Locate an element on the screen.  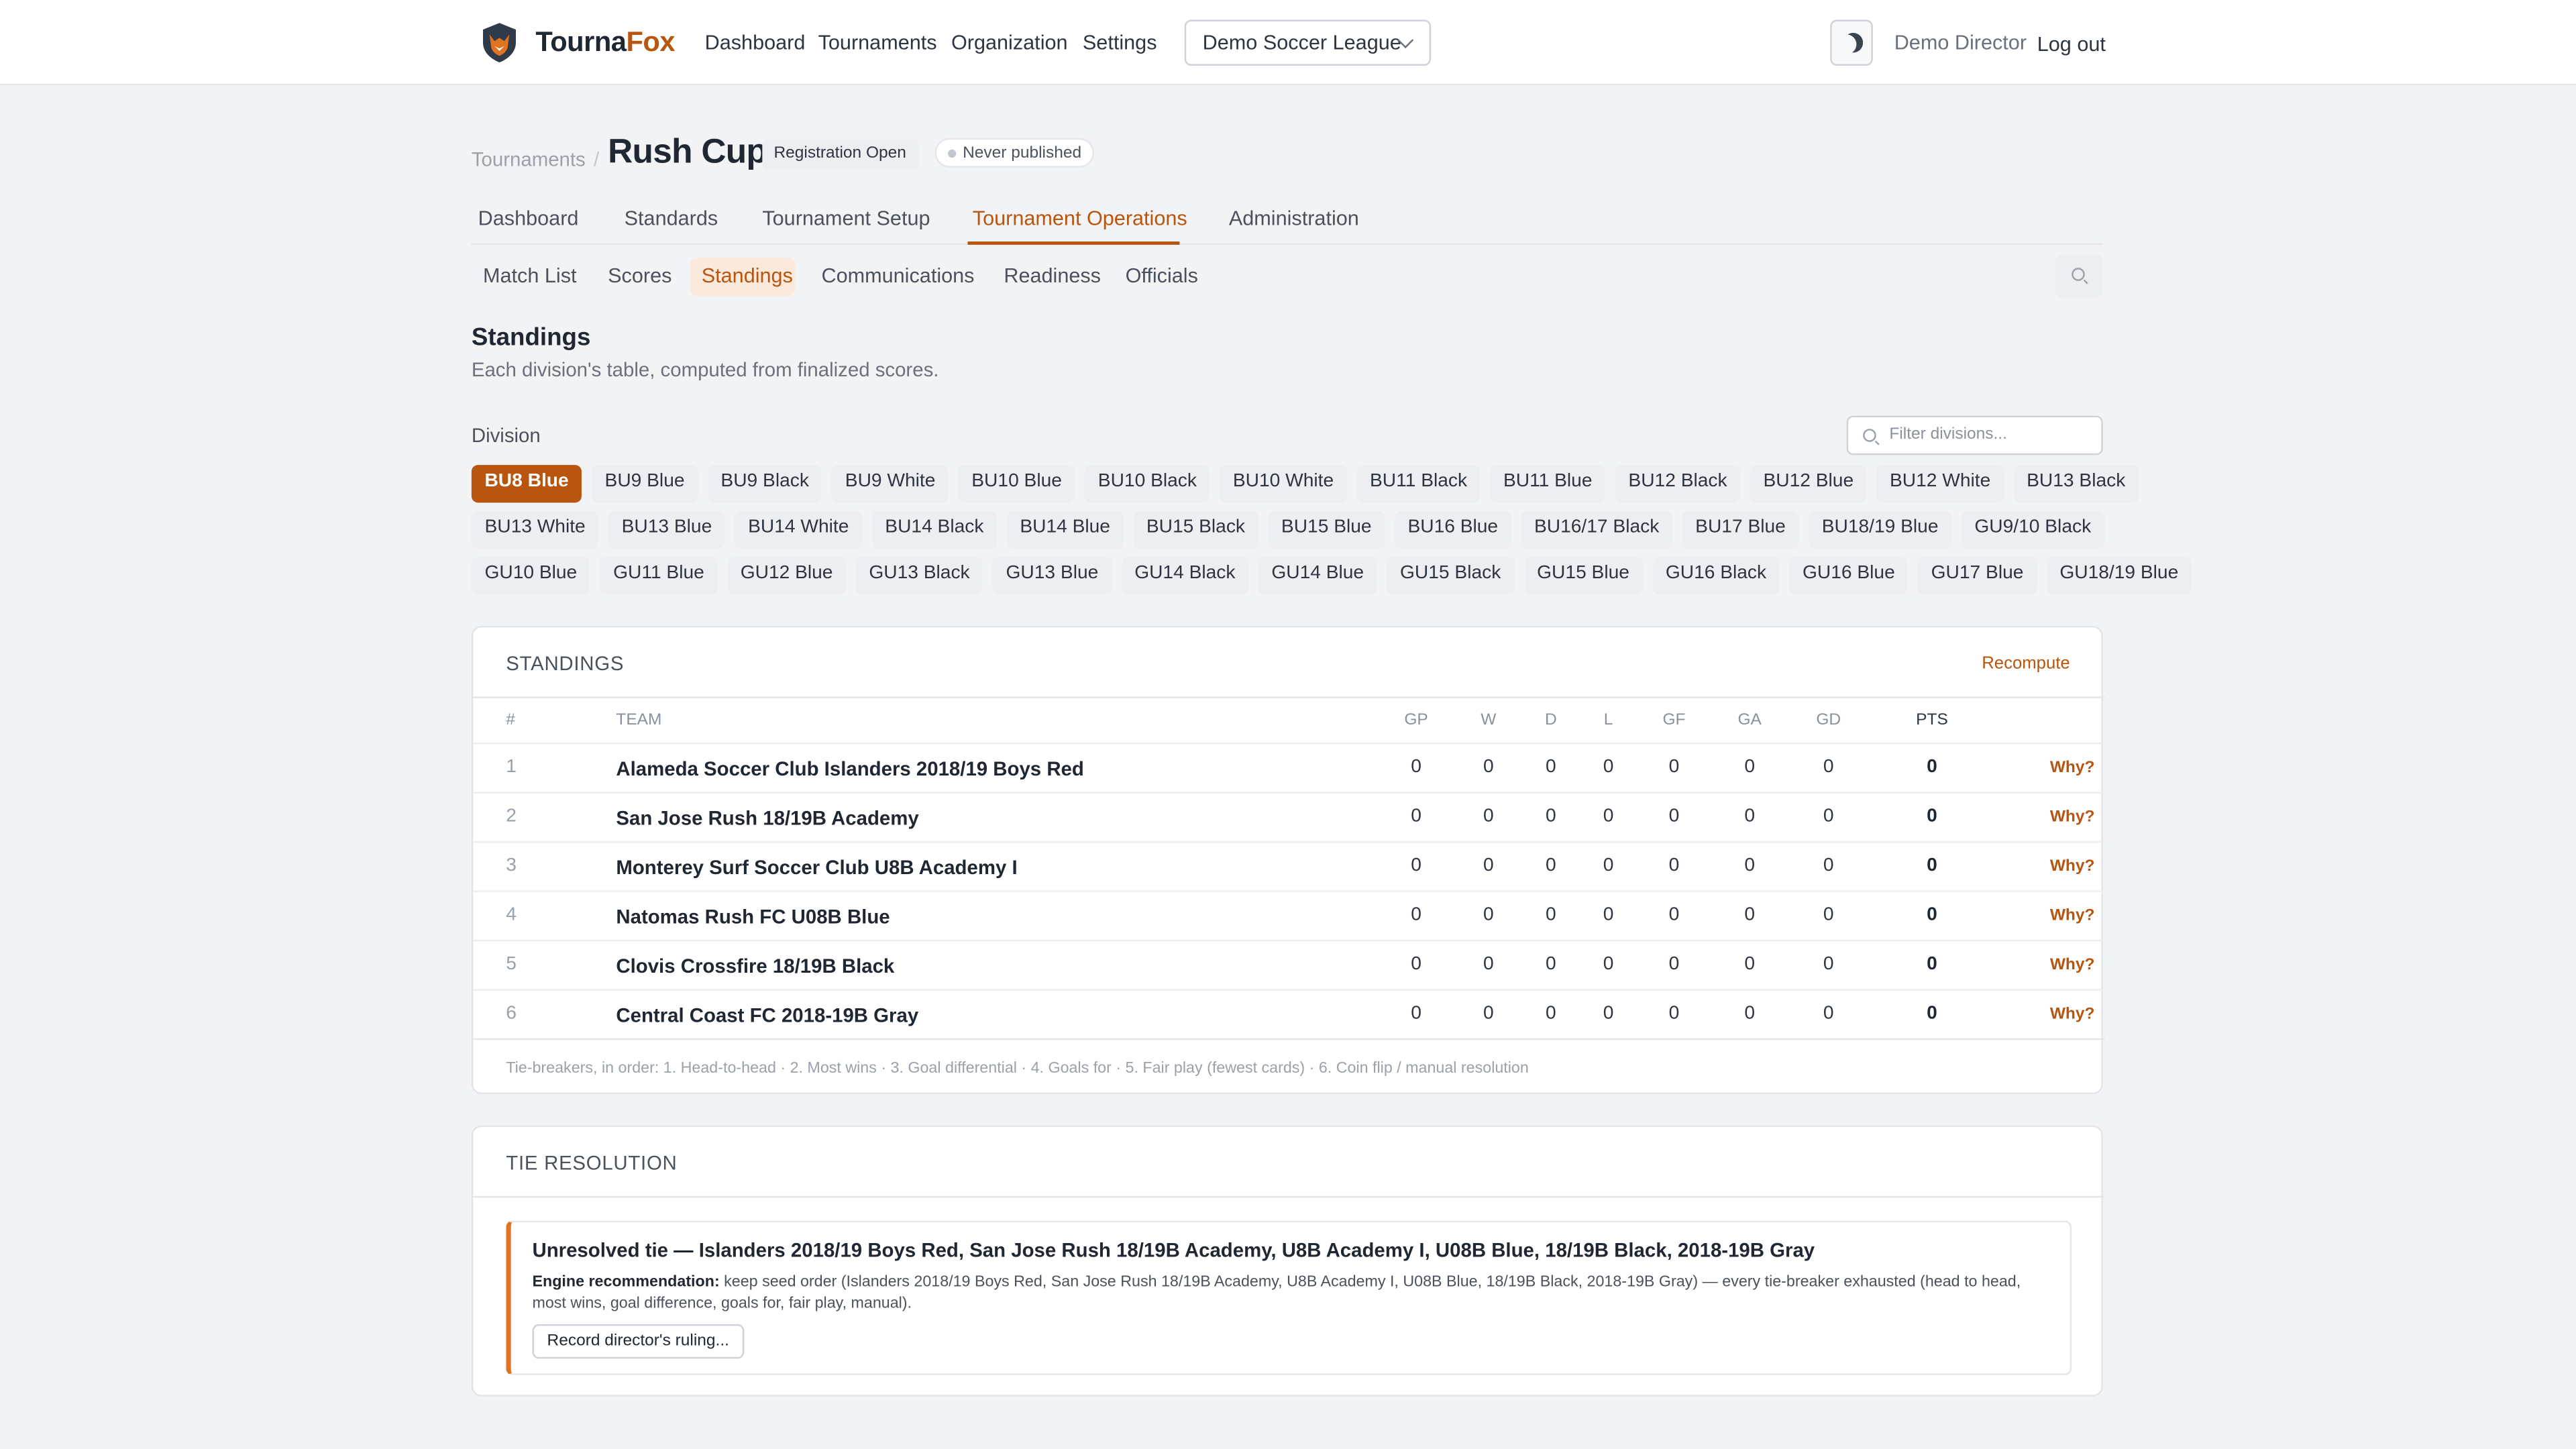
gd-cell: 0 is located at coordinates (1828, 767).